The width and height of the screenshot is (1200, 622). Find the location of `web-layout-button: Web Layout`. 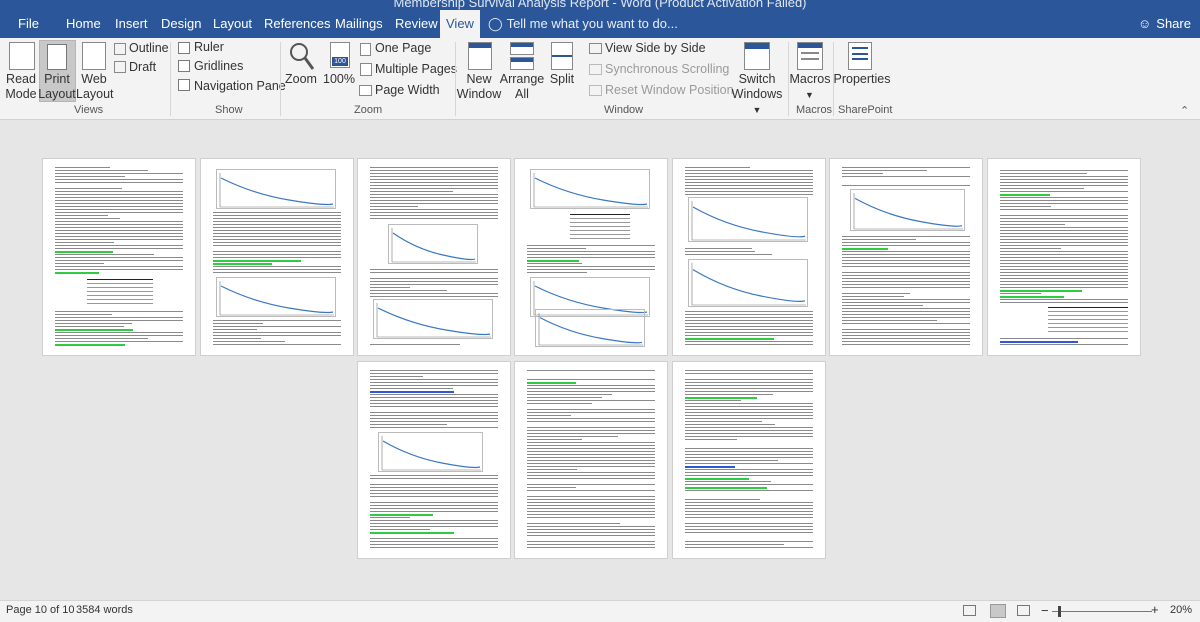

web-layout-button: Web Layout is located at coordinates (95, 87).